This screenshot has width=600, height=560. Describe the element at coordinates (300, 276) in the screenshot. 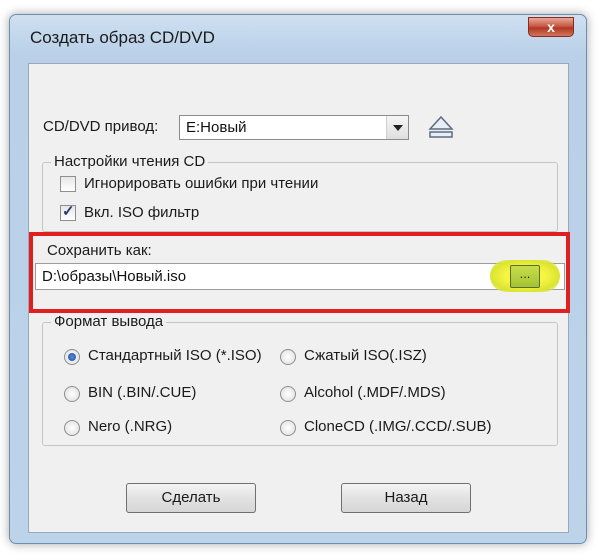

I see `save-path-input` at that location.